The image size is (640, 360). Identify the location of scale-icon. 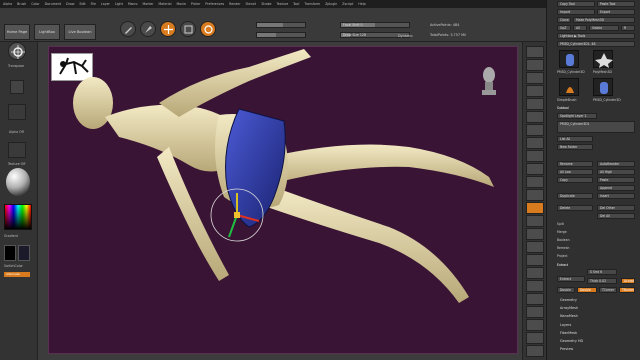
(188, 29).